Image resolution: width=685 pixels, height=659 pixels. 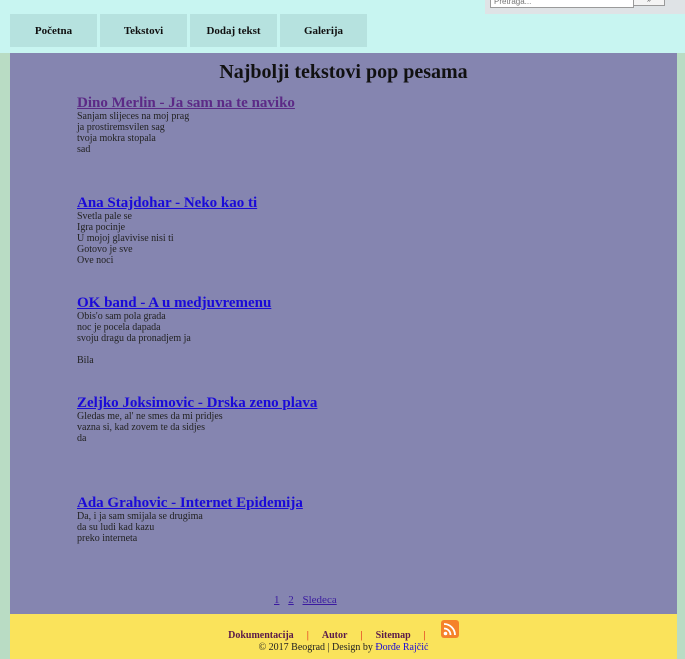 I want to click on song-title-link: Zeljko Joksimovic - Drska zeno plava, so click(x=277, y=403).